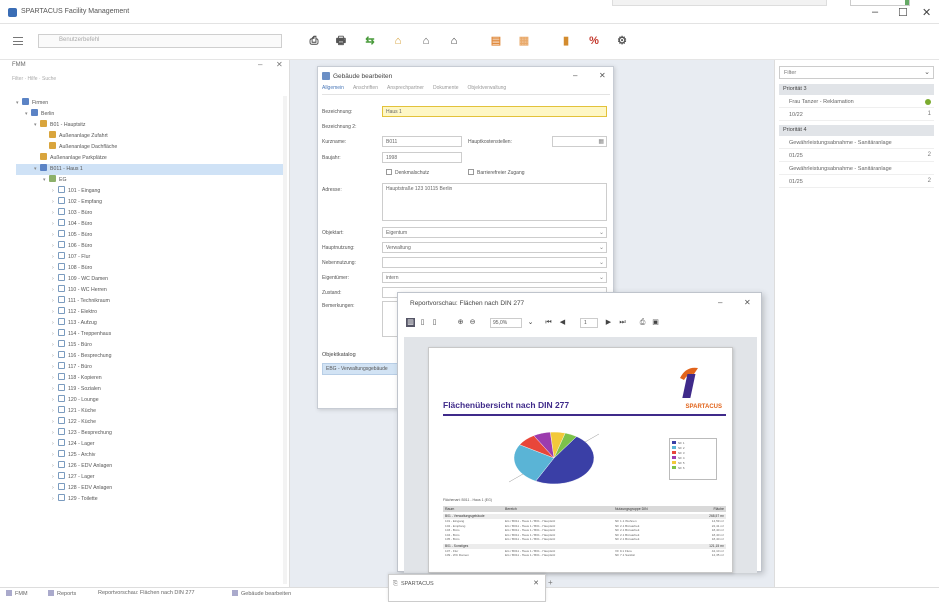  What do you see at coordinates (405, 88) in the screenshot?
I see `dialog-tab: Ansprechpartner` at bounding box center [405, 88].